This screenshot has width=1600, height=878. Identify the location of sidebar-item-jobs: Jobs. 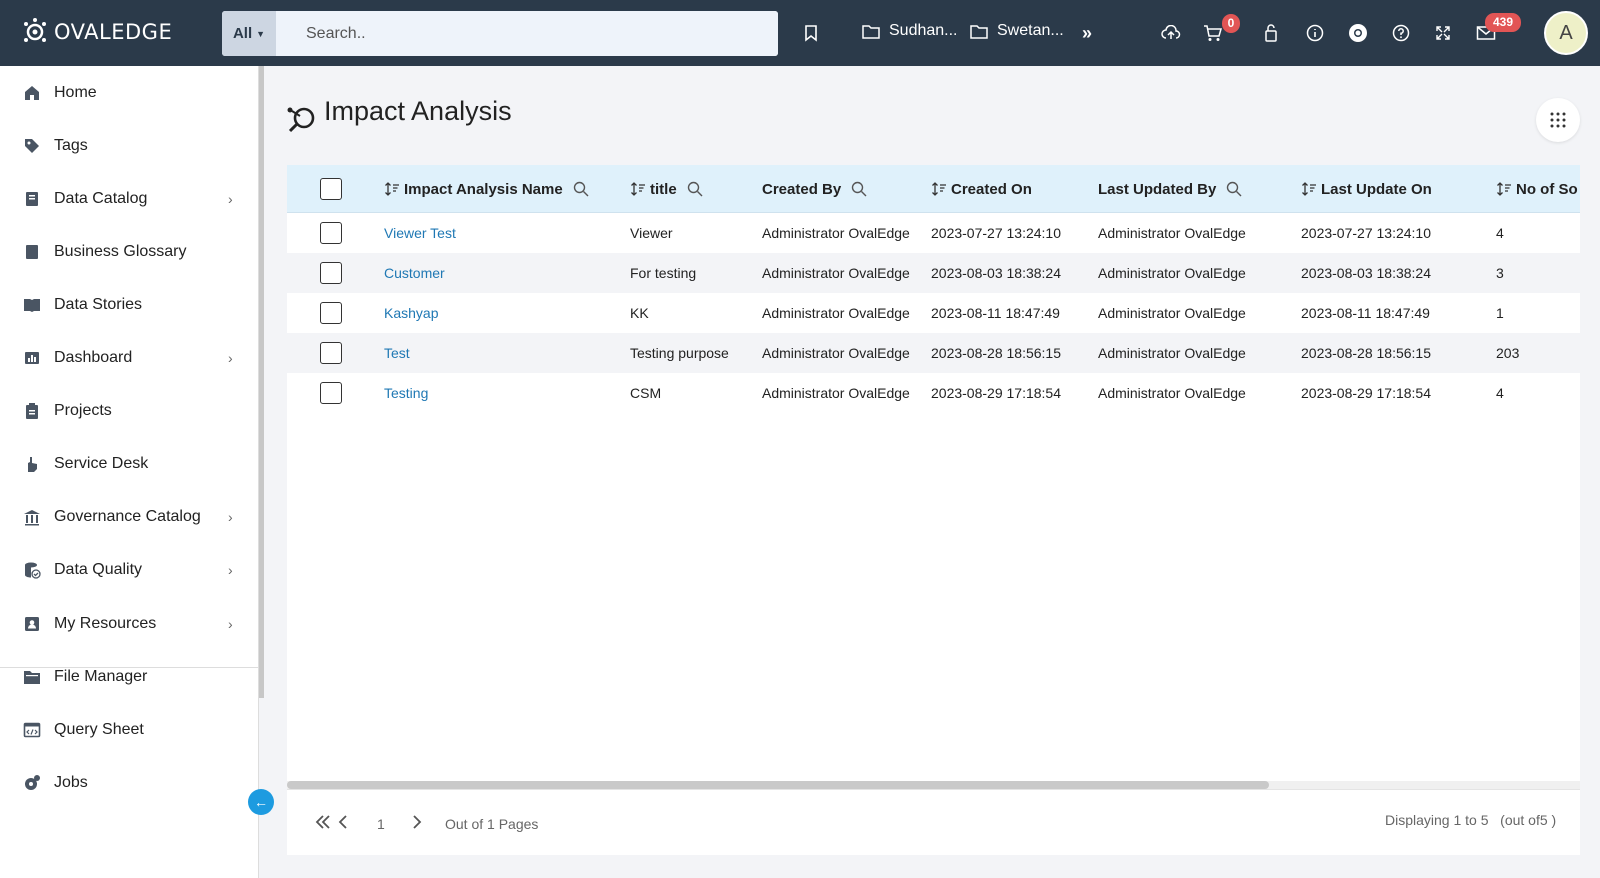
(129, 782).